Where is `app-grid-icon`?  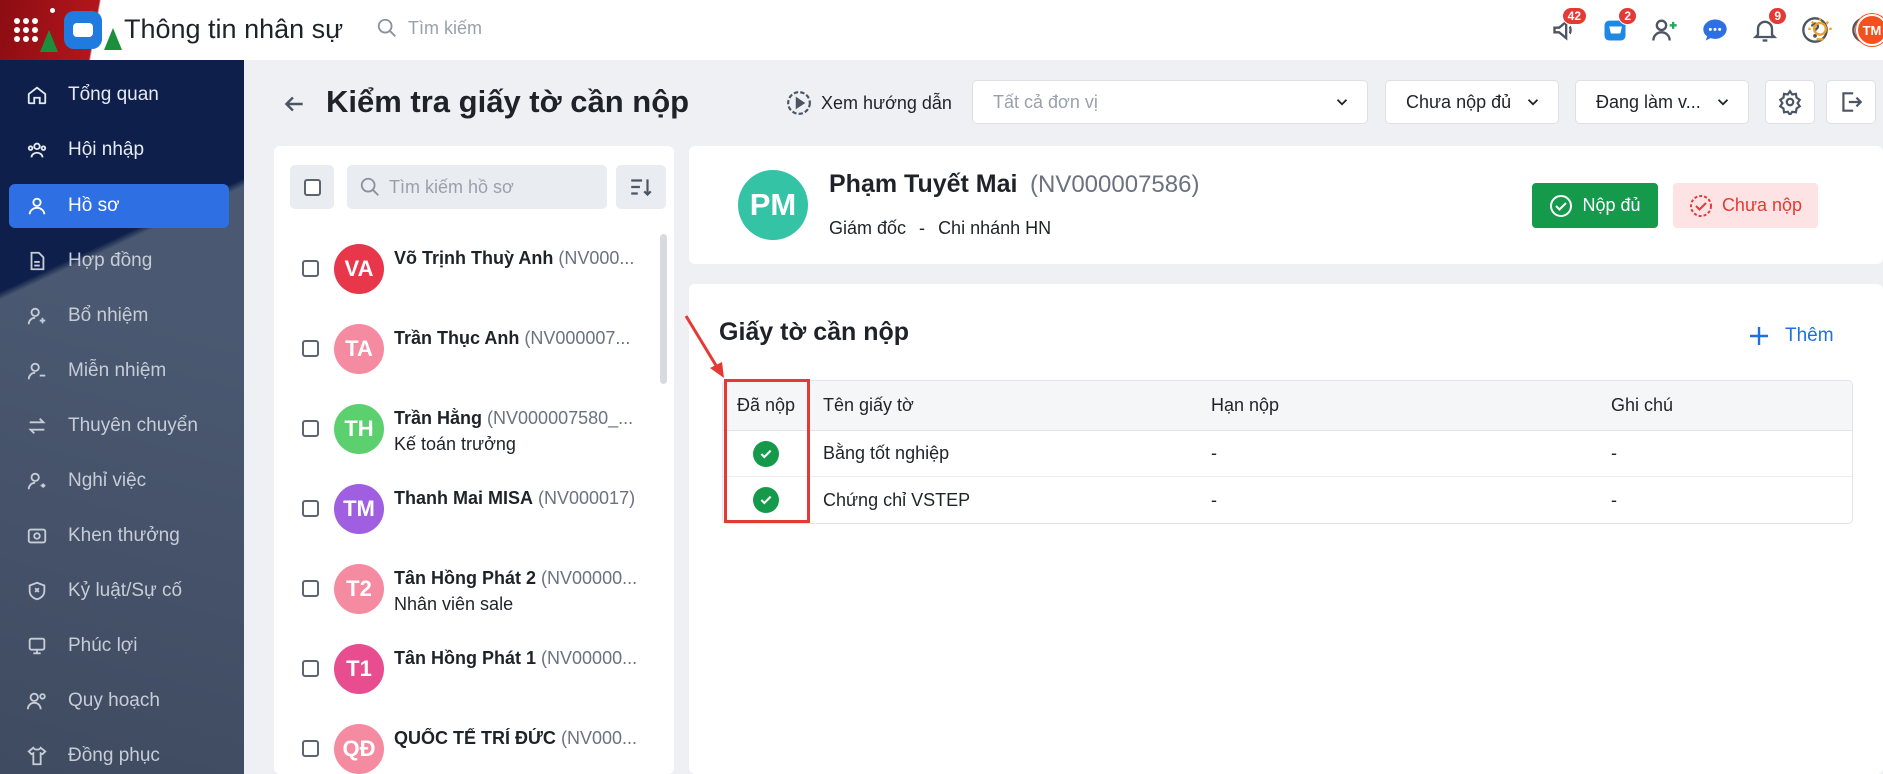
app-grid-icon is located at coordinates (26, 30).